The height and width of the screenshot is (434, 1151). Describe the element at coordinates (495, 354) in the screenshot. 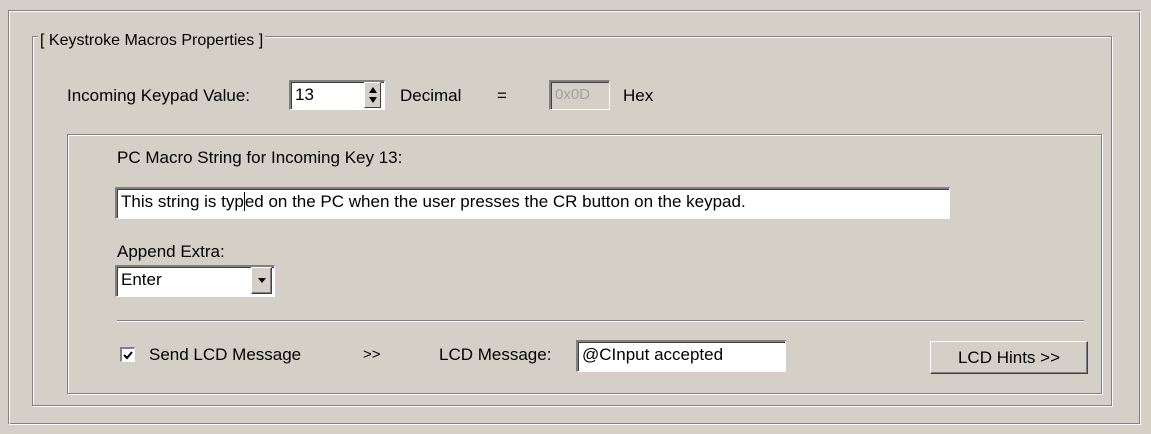

I see `lcd-message-label: LCD Message:` at that location.